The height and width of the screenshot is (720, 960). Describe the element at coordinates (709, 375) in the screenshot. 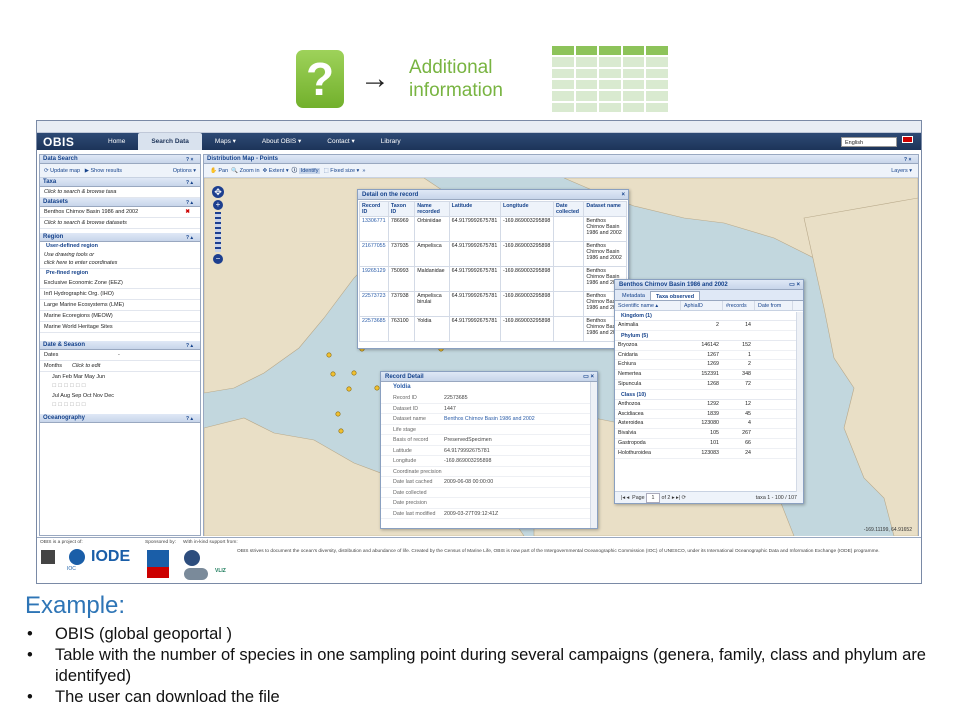

I see `table-row: Nemertea 152391 348` at that location.